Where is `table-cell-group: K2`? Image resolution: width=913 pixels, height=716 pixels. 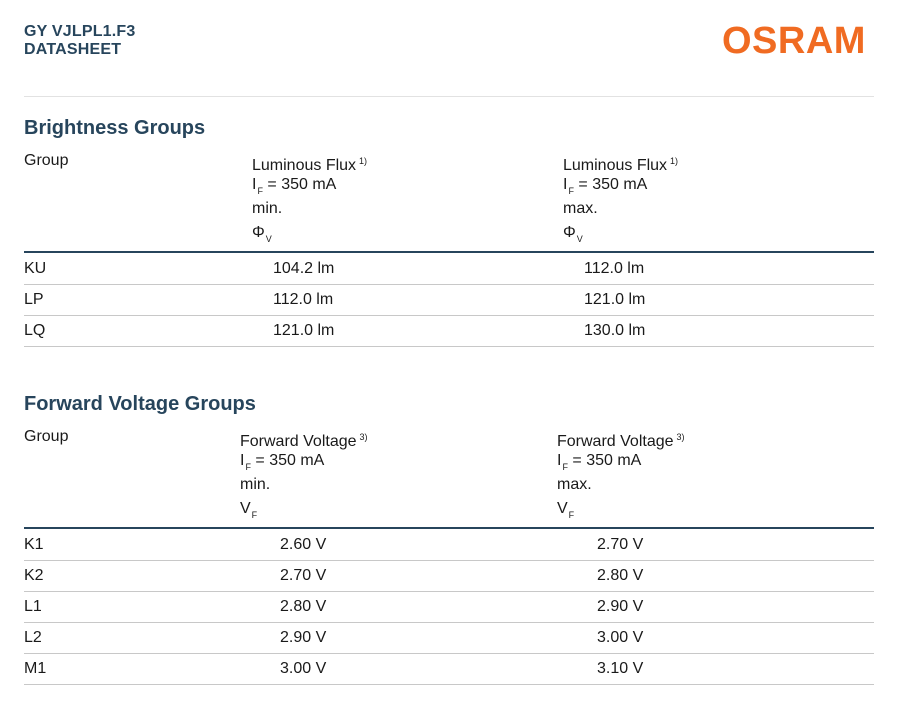
table-cell-group: K2 is located at coordinates (34, 575).